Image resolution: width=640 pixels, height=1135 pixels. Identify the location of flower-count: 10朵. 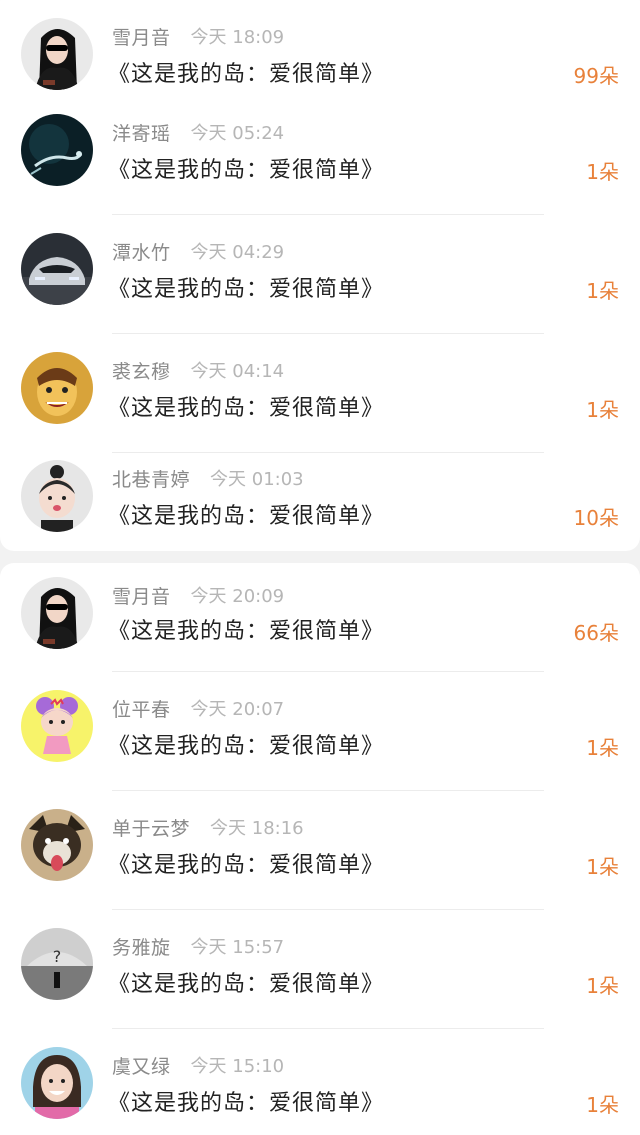
(596, 518).